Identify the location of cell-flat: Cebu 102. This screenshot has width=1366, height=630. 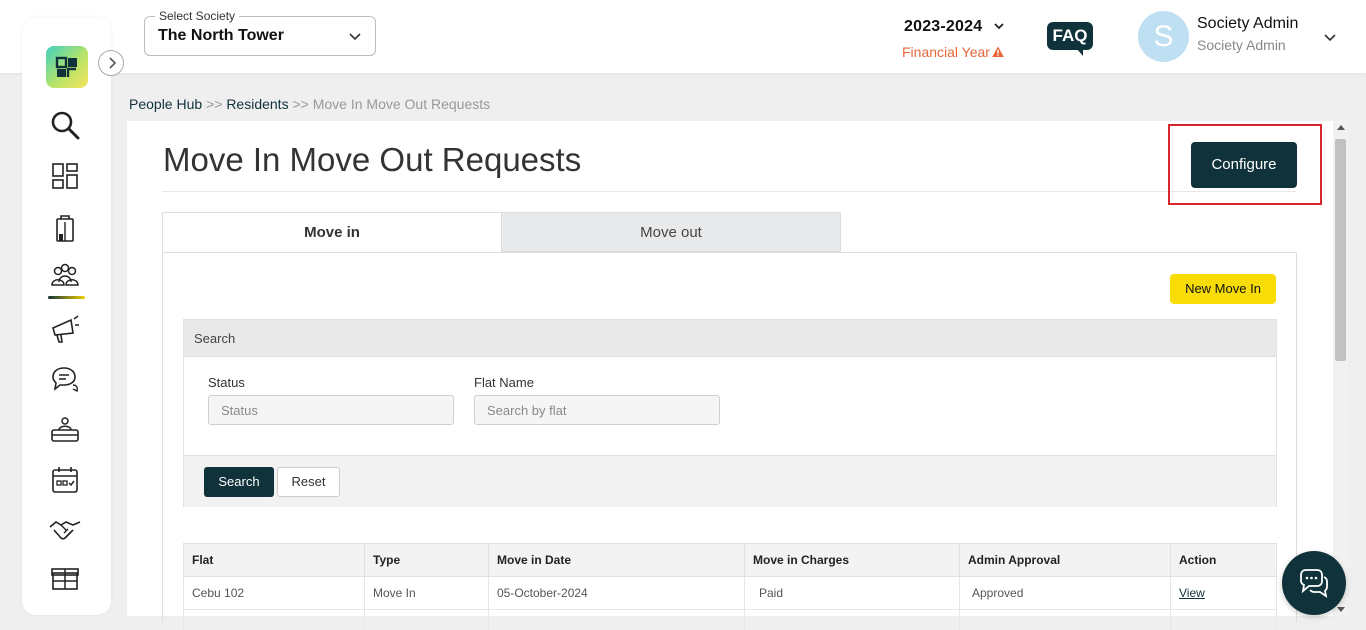
(274, 593).